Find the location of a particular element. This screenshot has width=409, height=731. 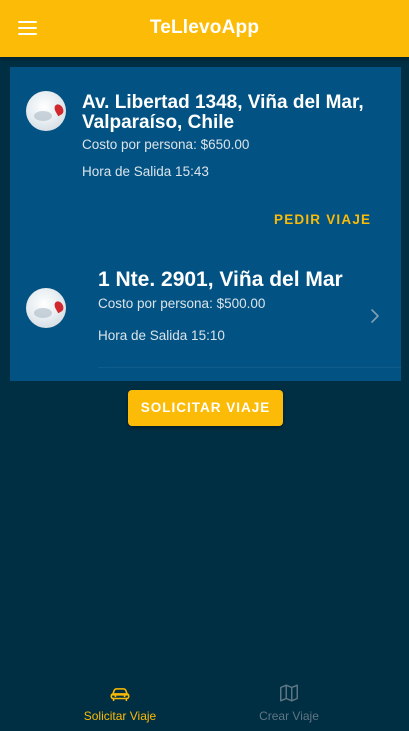

car-icon is located at coordinates (120, 695).